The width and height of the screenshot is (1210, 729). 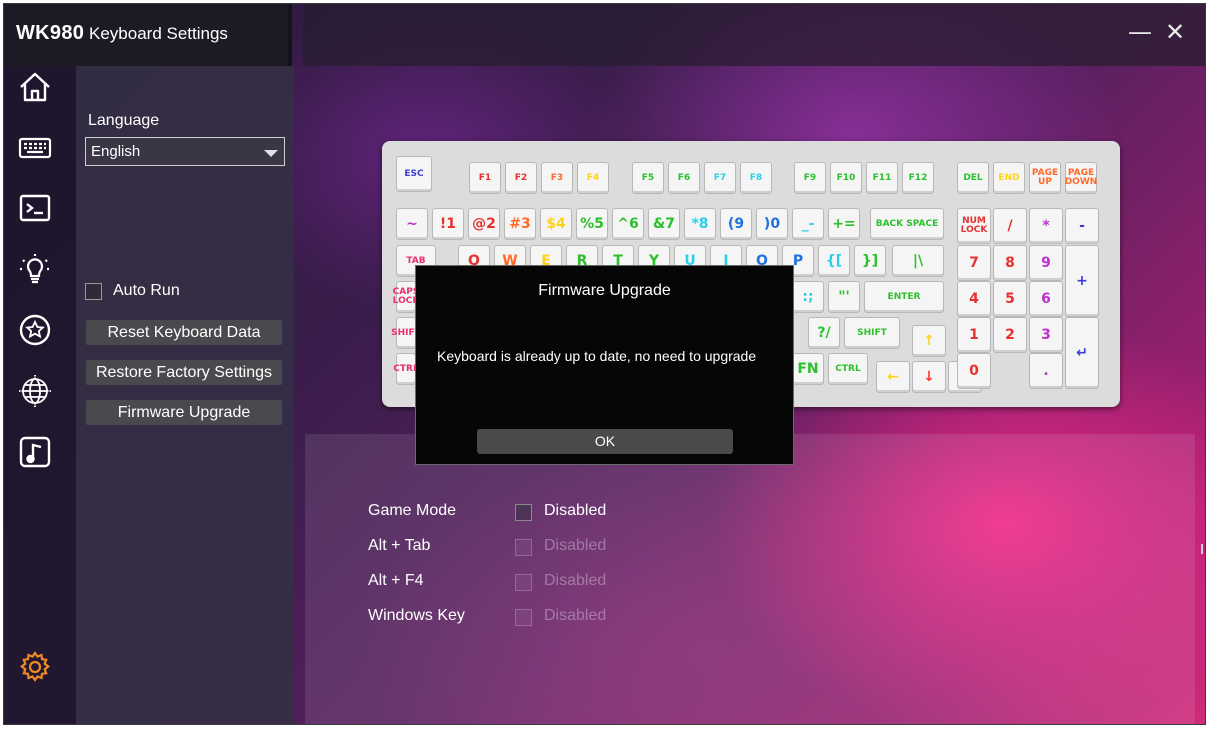 I want to click on key-f2: F2, so click(x=521, y=178).